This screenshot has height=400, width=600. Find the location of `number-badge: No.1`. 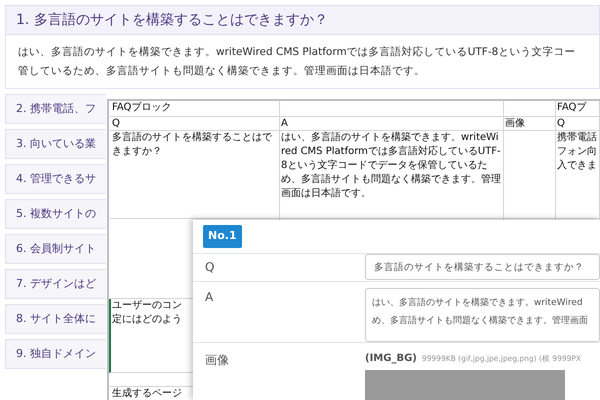

number-badge: No.1 is located at coordinates (222, 236).